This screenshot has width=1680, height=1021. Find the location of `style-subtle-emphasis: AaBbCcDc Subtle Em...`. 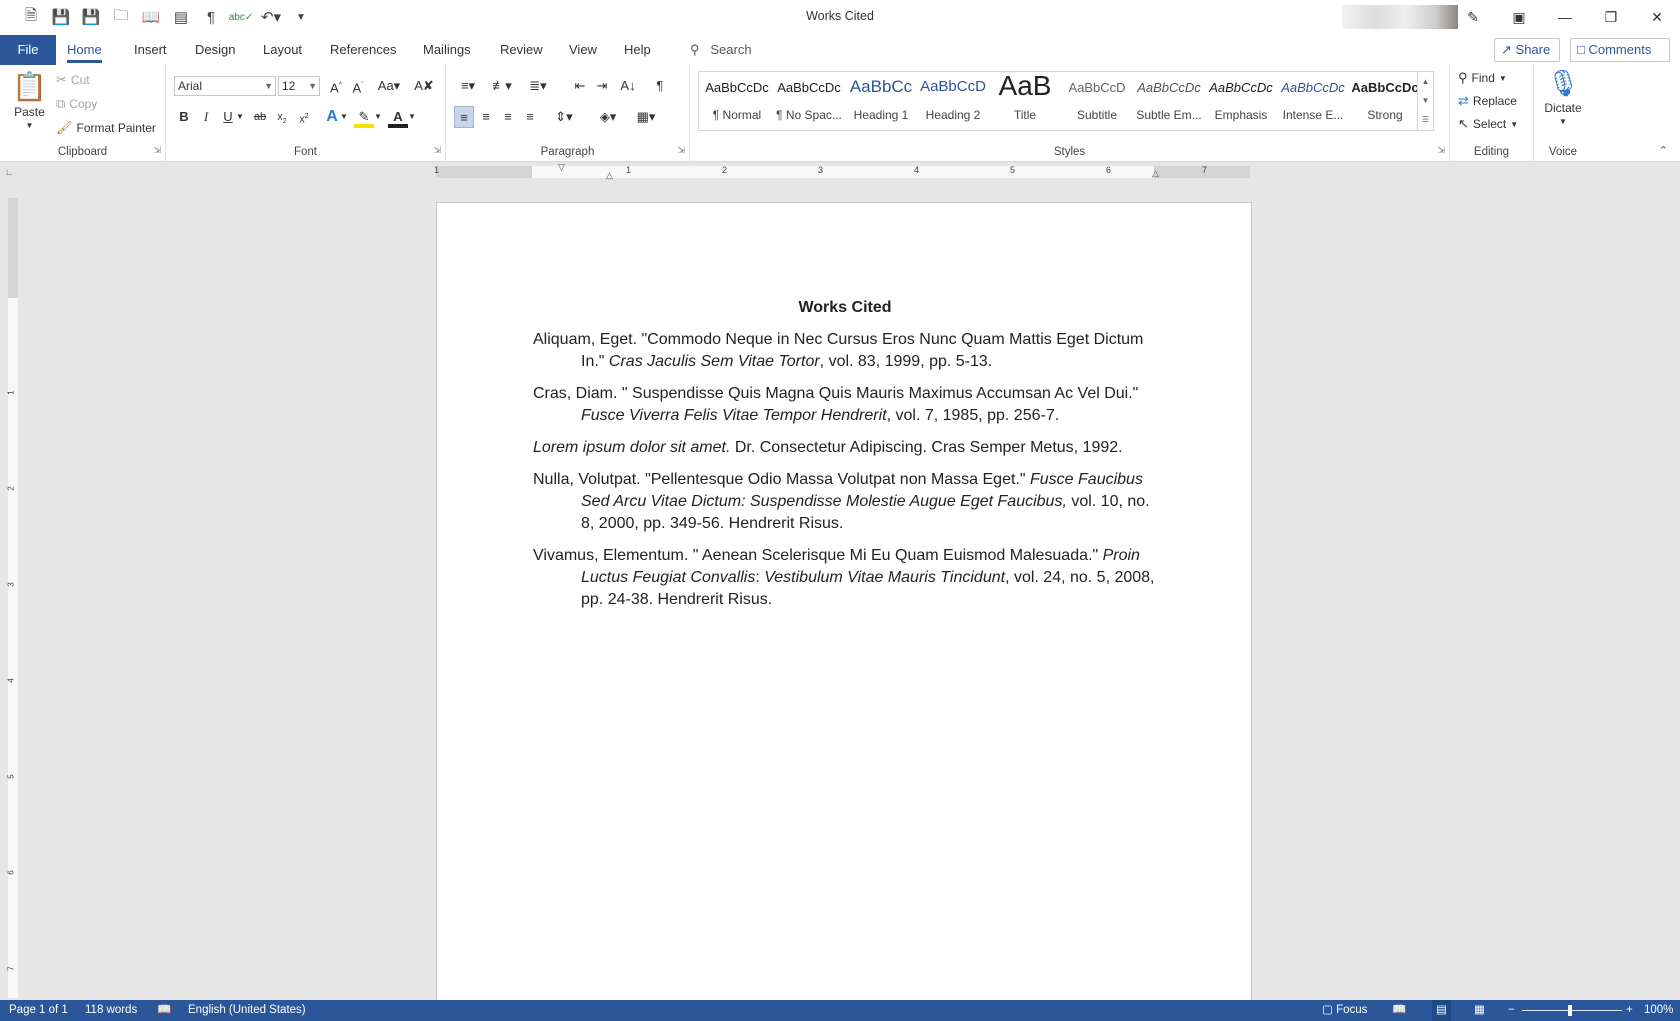

style-subtle-emphasis: AaBbCcDc Subtle Em... is located at coordinates (1169, 101).